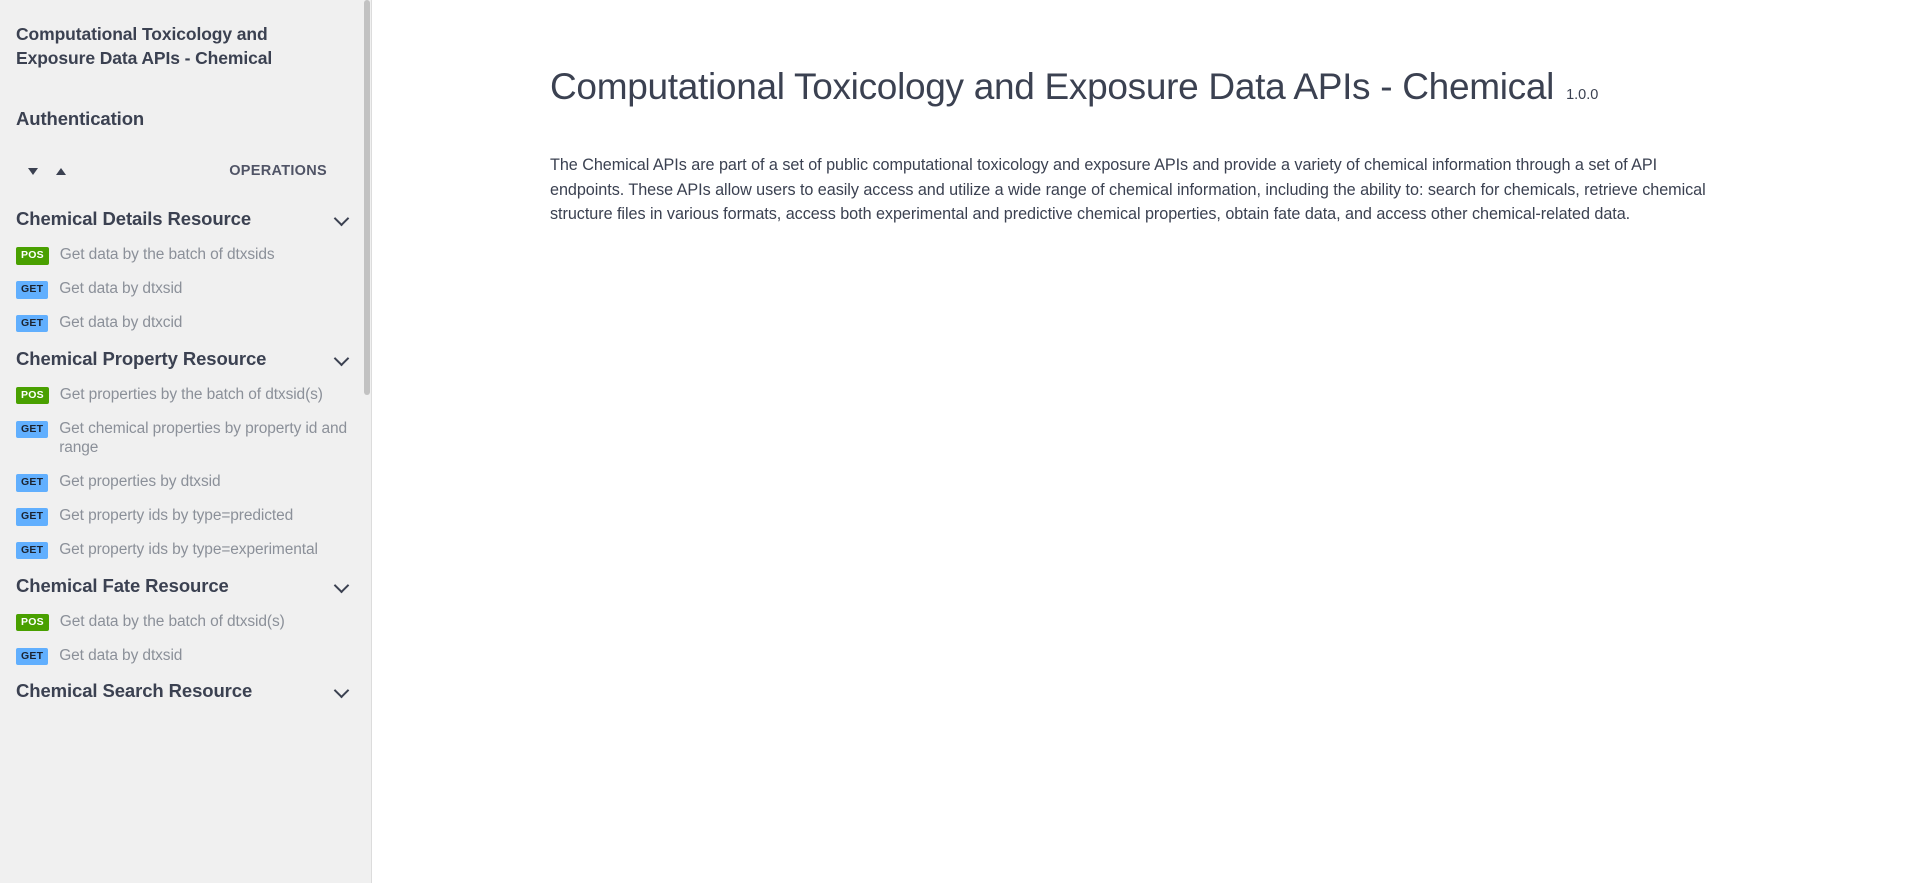 The height and width of the screenshot is (883, 1920). What do you see at coordinates (167, 255) in the screenshot?
I see `operation-label: Get data by the batch of dtxsids` at bounding box center [167, 255].